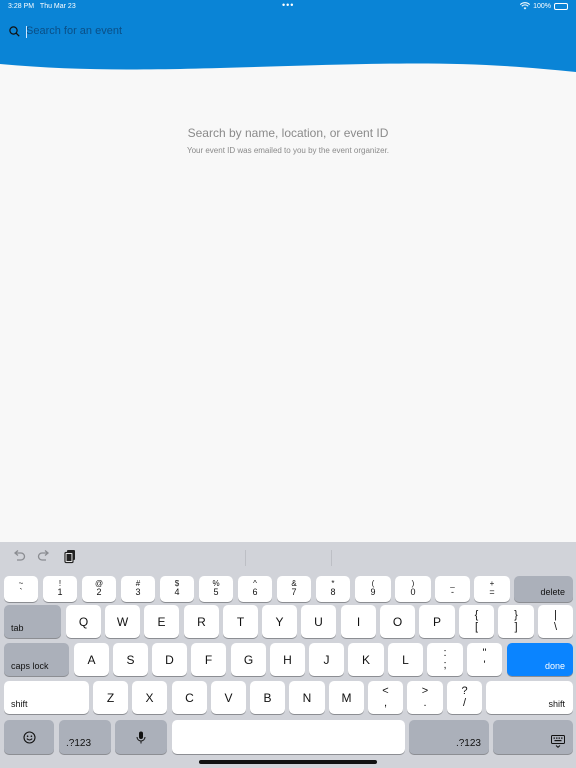  What do you see at coordinates (543, 589) in the screenshot?
I see `delete-key: delete` at bounding box center [543, 589].